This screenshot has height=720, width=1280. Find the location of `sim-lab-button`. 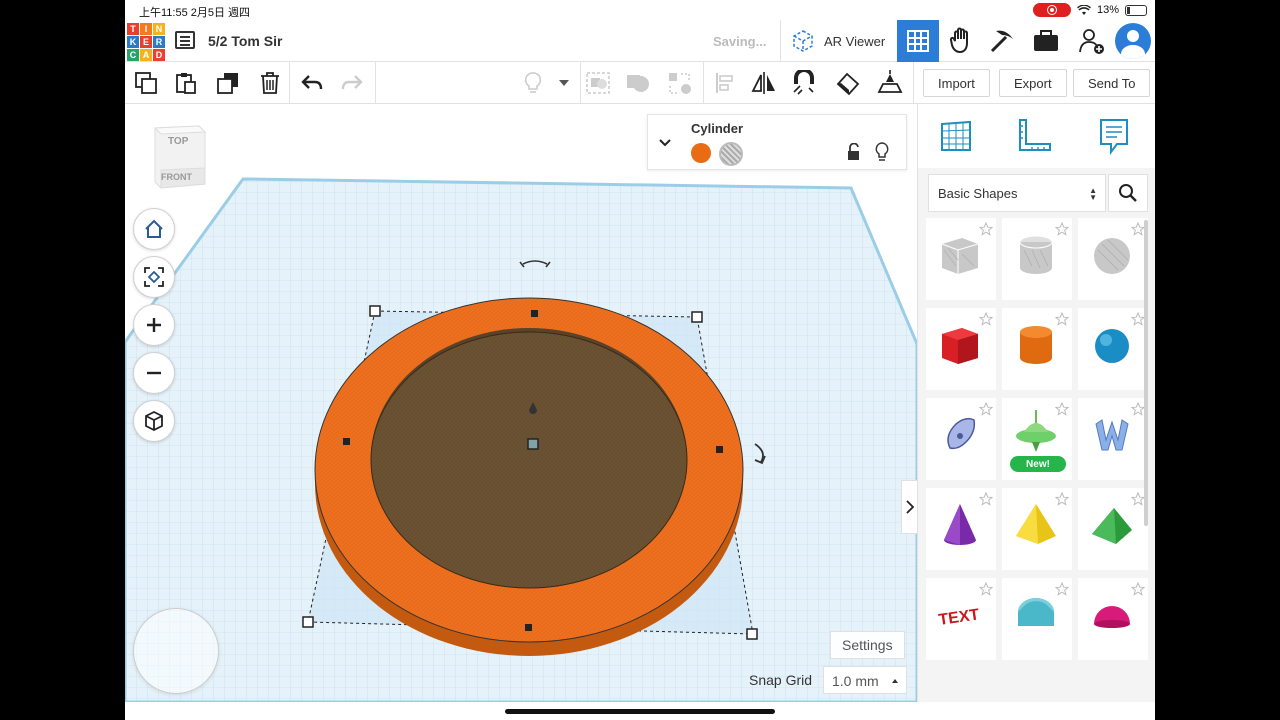

sim-lab-button is located at coordinates (962, 41).